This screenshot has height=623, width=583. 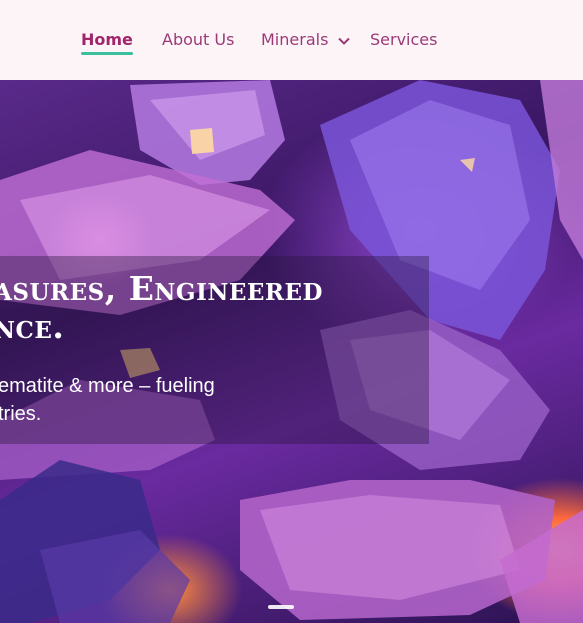 I want to click on hero-subtext-line2: tries., so click(x=21, y=414).